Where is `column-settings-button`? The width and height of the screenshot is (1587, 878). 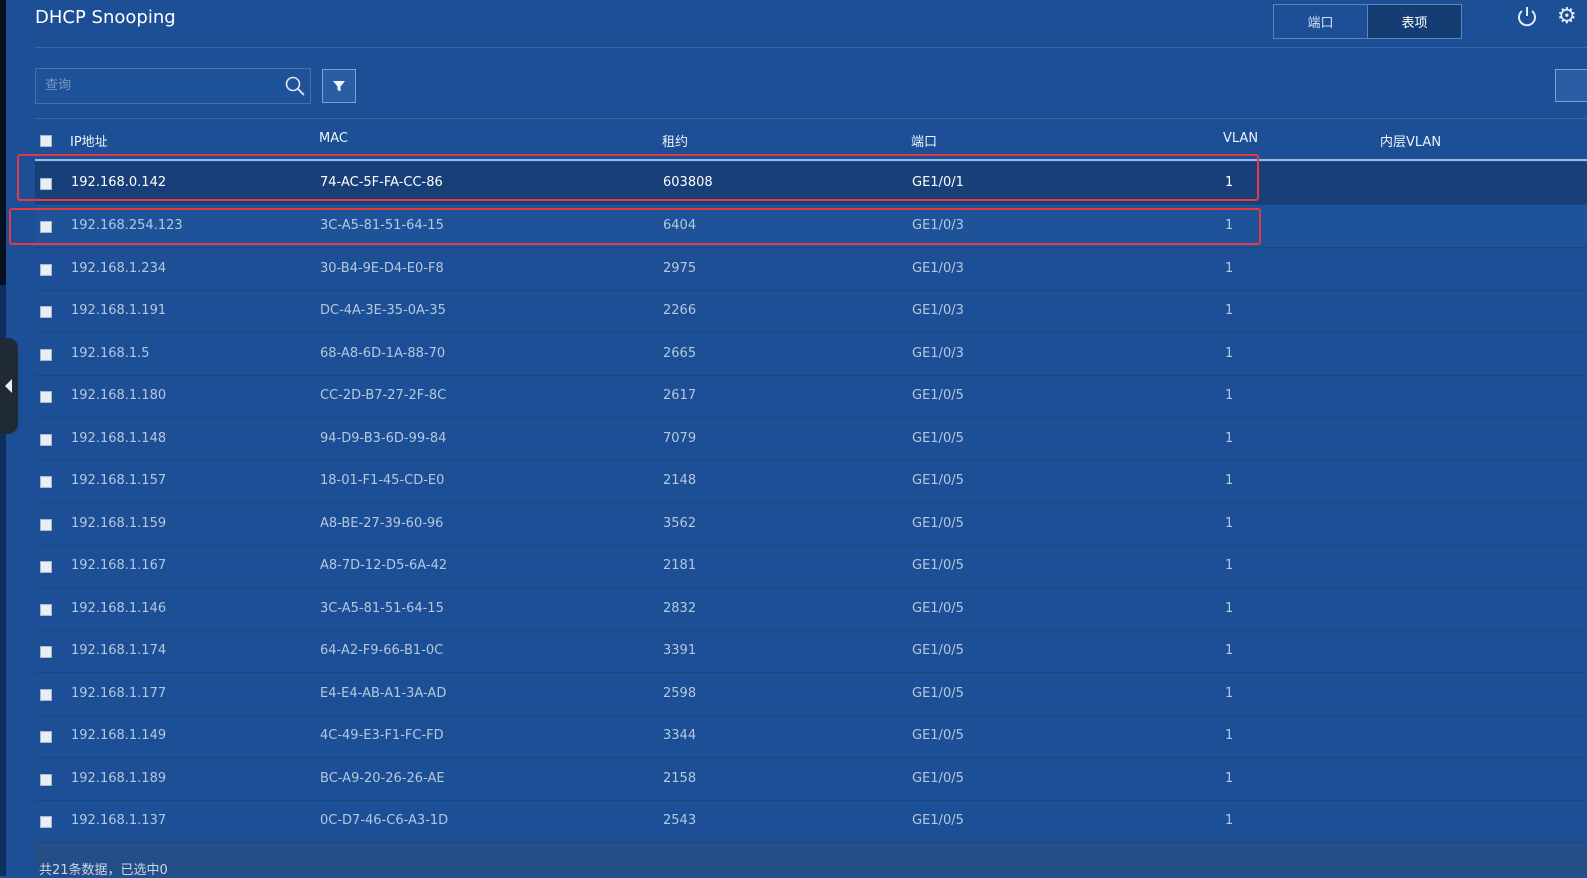 column-settings-button is located at coordinates (1571, 85).